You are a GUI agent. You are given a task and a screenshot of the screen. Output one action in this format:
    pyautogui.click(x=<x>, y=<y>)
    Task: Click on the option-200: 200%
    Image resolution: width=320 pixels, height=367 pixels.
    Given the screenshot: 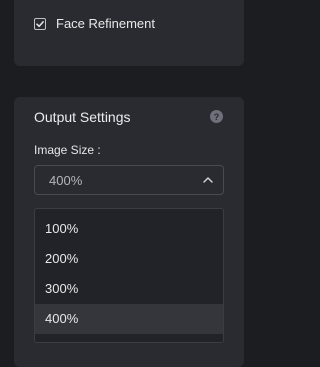 What is the action you would take?
    pyautogui.click(x=129, y=259)
    